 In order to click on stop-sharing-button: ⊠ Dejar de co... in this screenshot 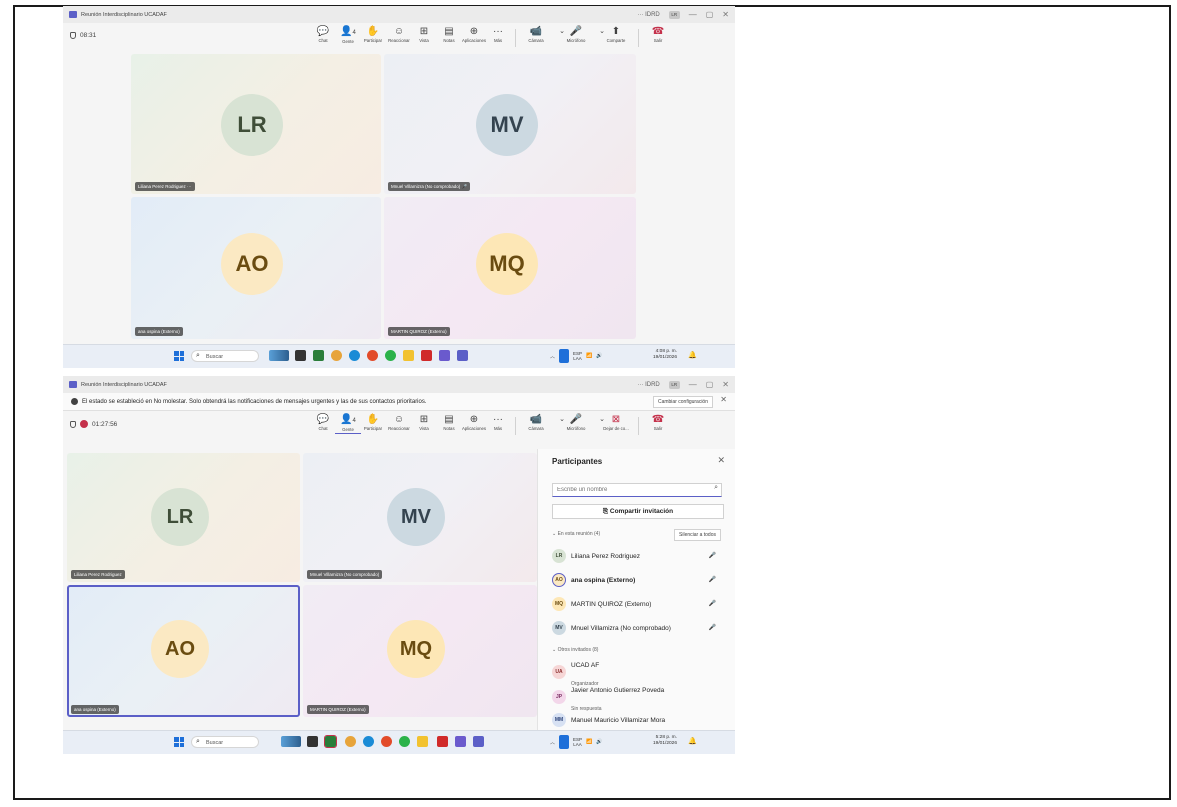, I will do `click(616, 423)`.